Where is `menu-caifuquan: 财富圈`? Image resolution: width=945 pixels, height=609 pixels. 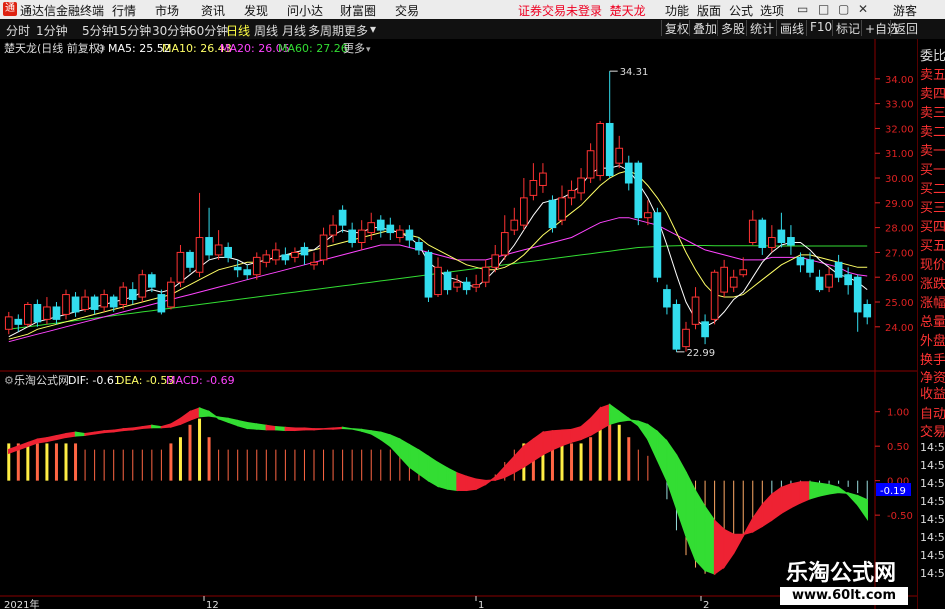
menu-caifuquan: 财富圈 is located at coordinates (358, 10).